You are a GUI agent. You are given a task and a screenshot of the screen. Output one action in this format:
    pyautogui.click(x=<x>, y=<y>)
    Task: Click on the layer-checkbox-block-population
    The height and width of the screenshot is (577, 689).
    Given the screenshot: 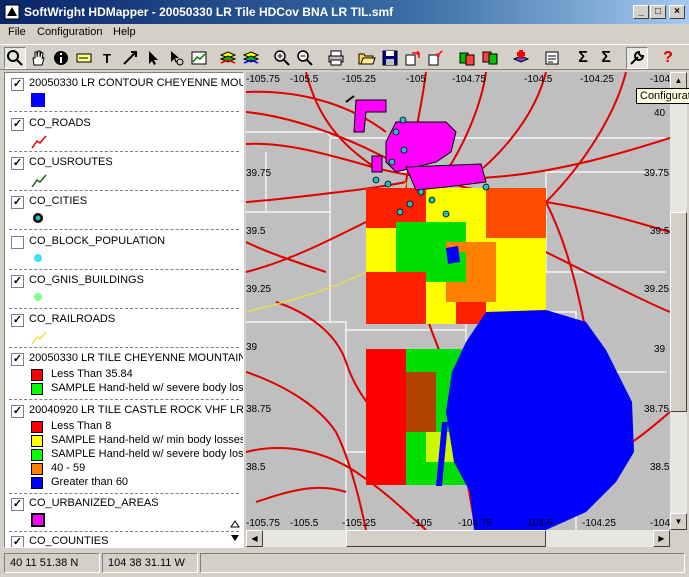 What is the action you would take?
    pyautogui.click(x=17, y=242)
    